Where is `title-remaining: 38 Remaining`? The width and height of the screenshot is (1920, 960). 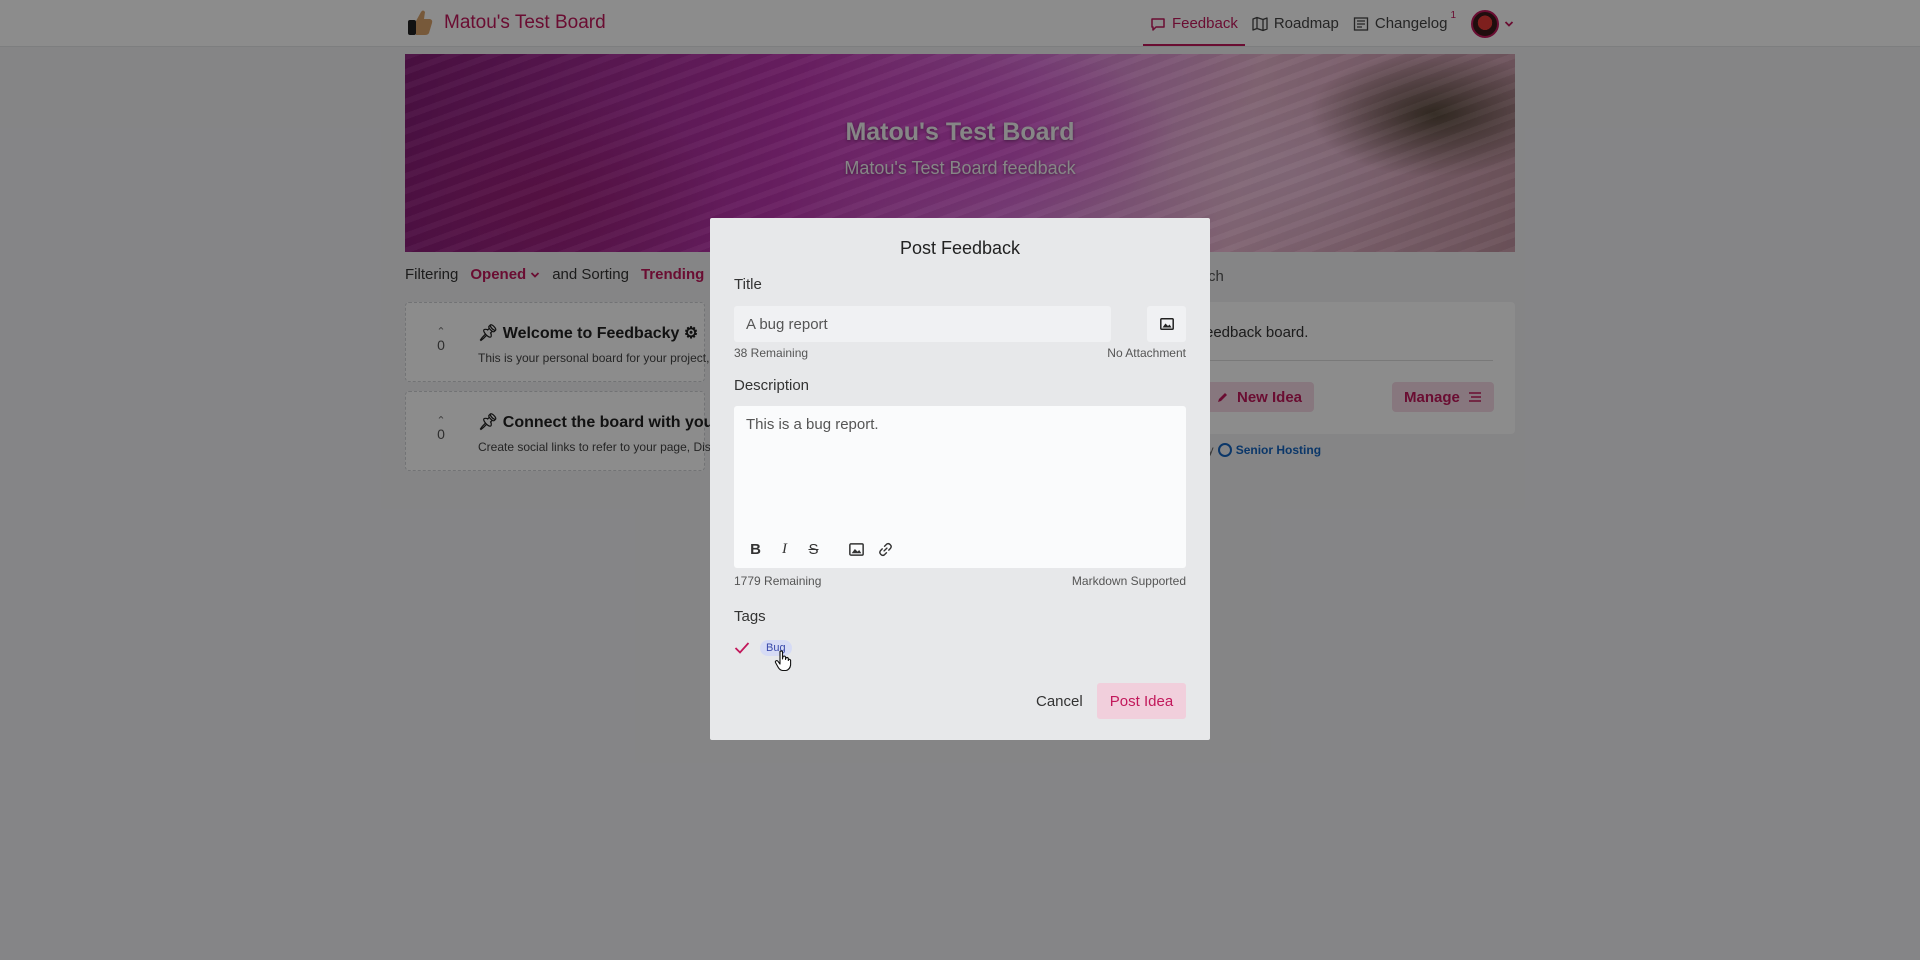
title-remaining: 38 Remaining is located at coordinates (771, 353).